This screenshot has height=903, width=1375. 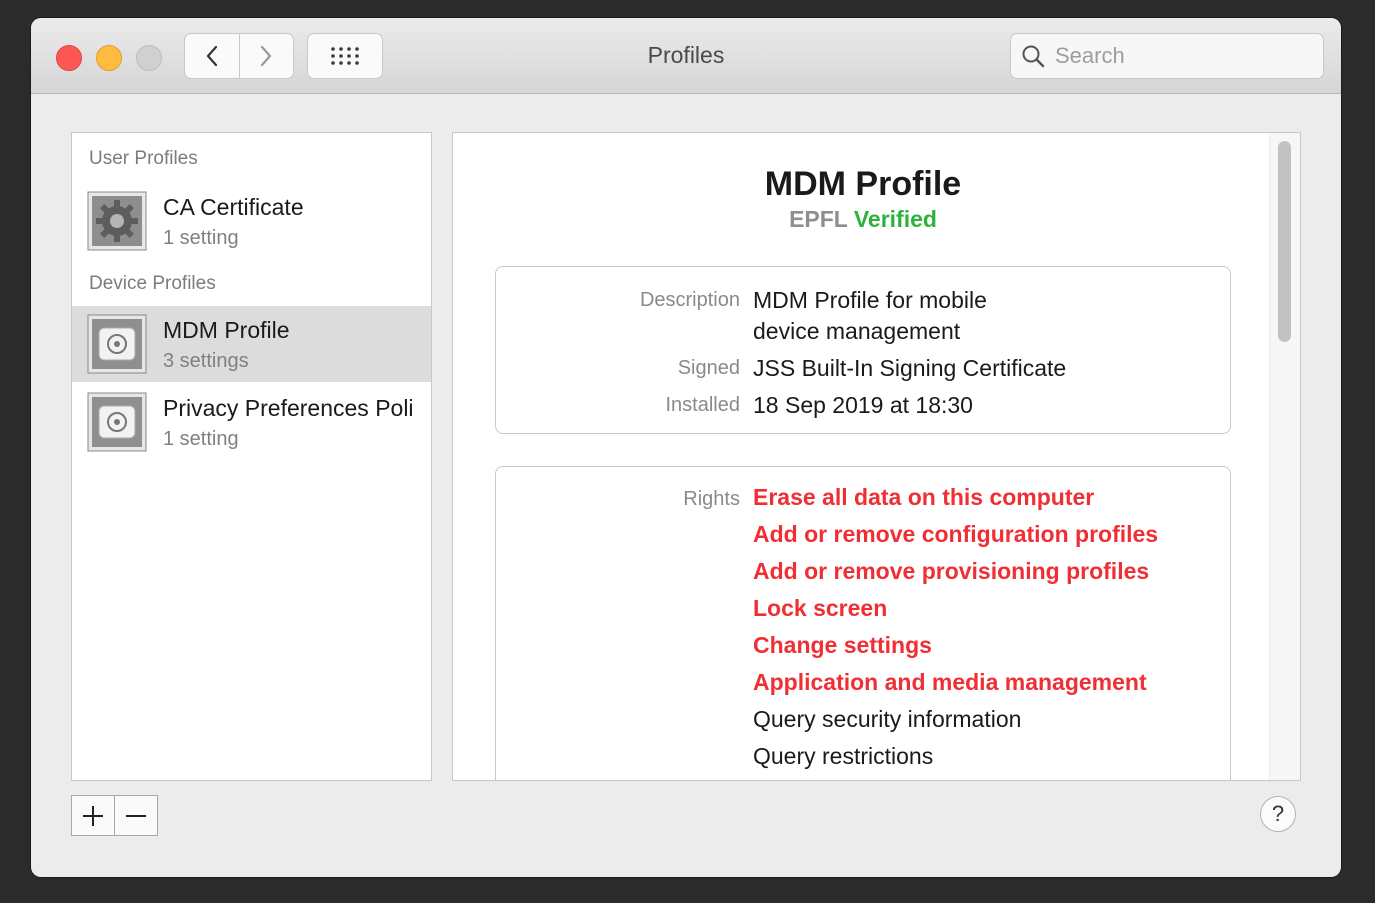 I want to click on profile-organization: EPFL, so click(x=818, y=219).